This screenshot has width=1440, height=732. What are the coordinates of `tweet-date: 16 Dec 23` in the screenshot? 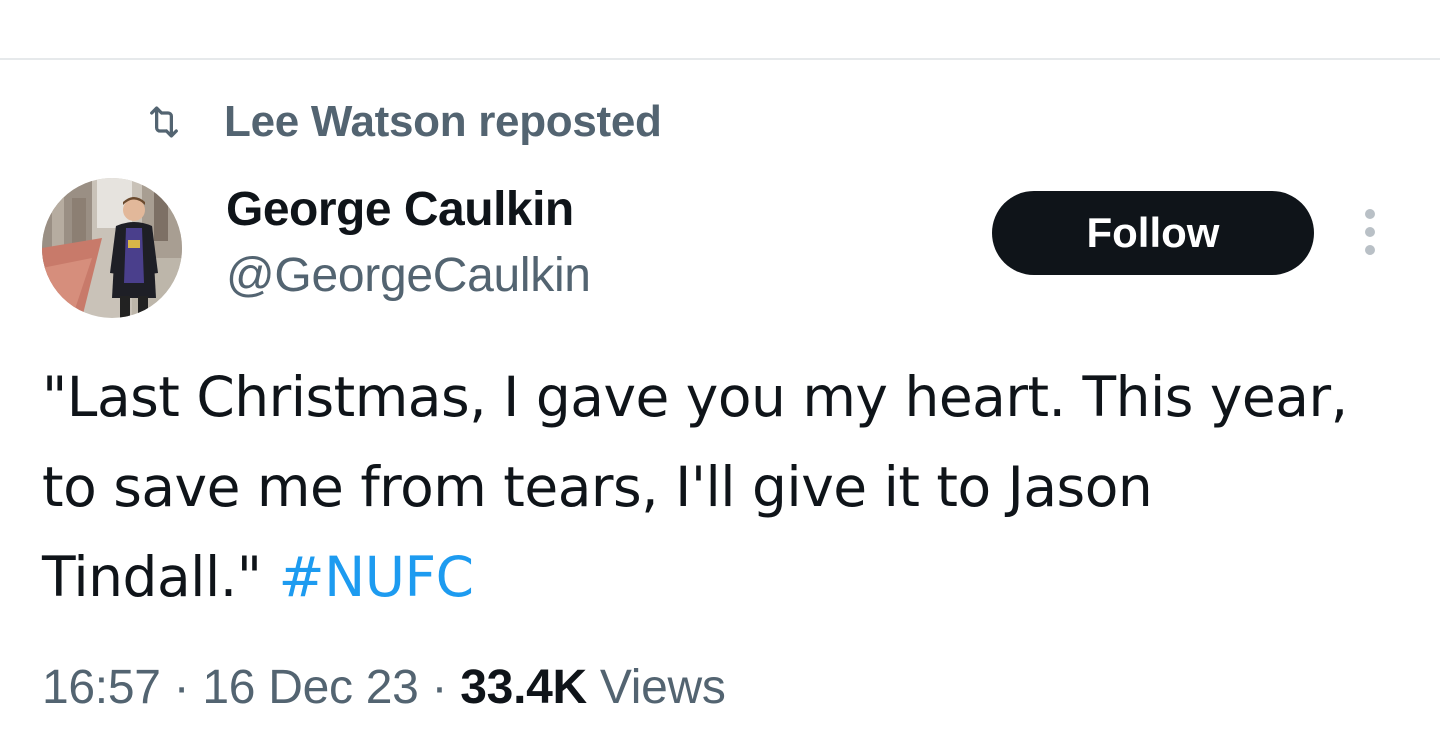 It's located at (310, 687).